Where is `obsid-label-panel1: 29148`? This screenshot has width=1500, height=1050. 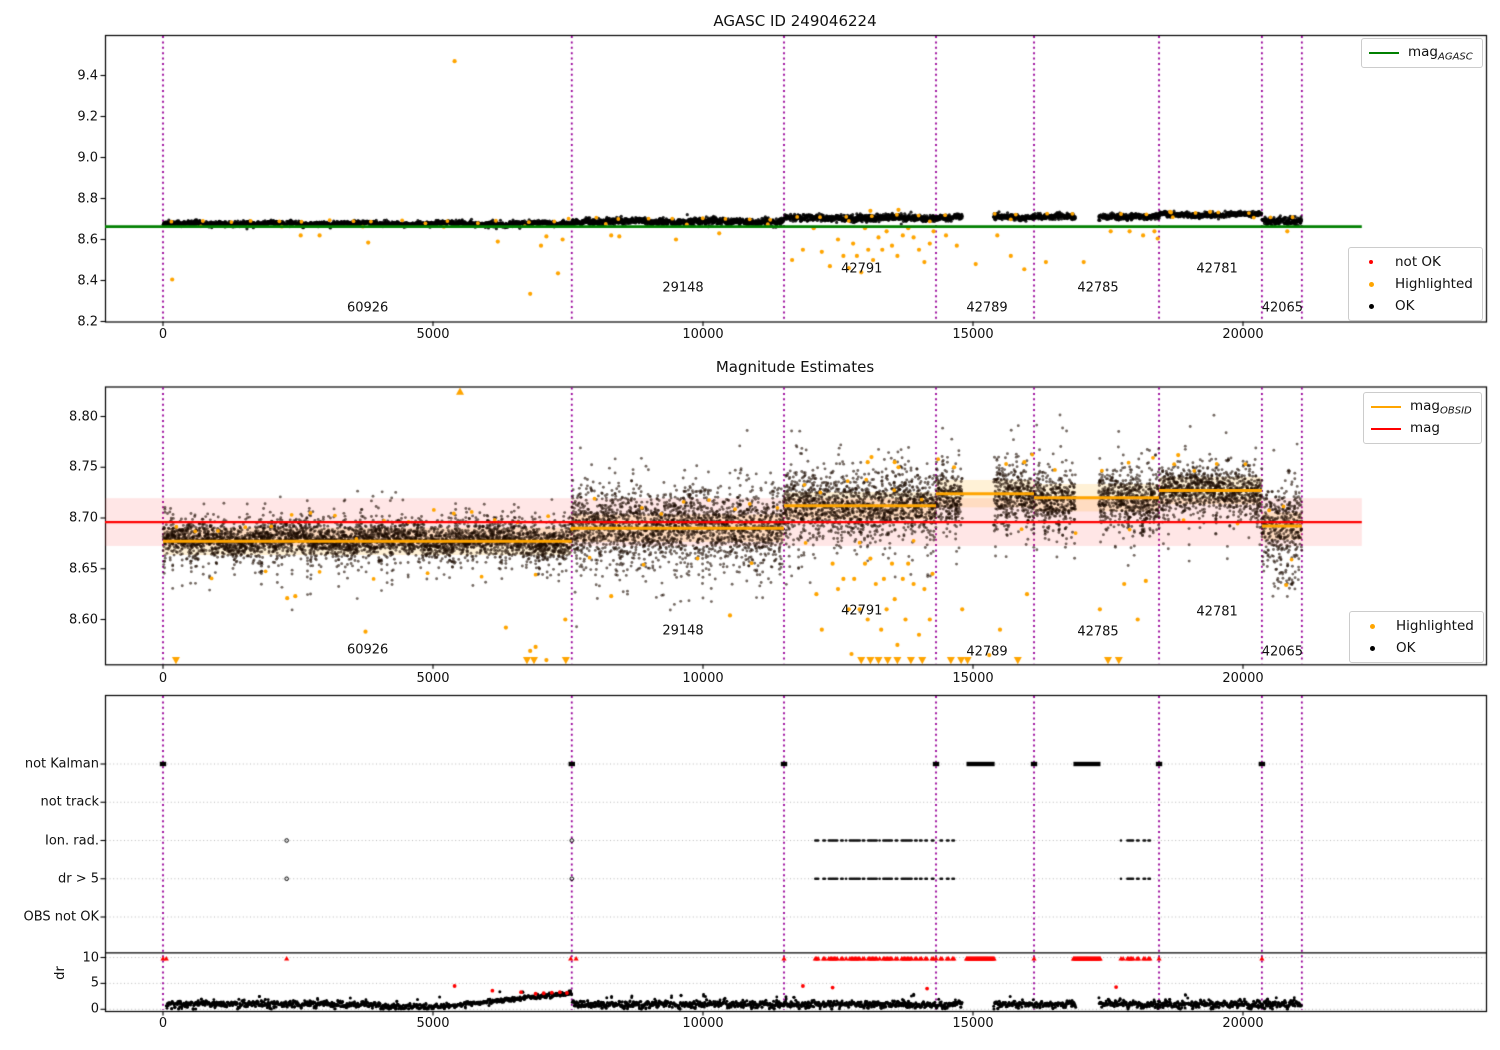
obsid-label-panel1: 29148 is located at coordinates (683, 288).